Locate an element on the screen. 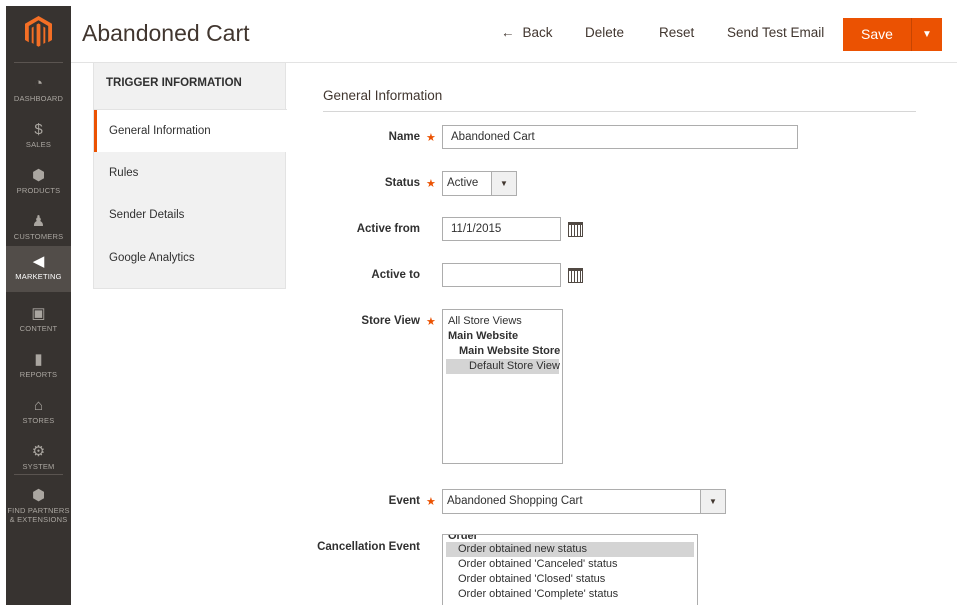  cancellation-event-option: Order obtained 'Closed' status is located at coordinates (570, 579).